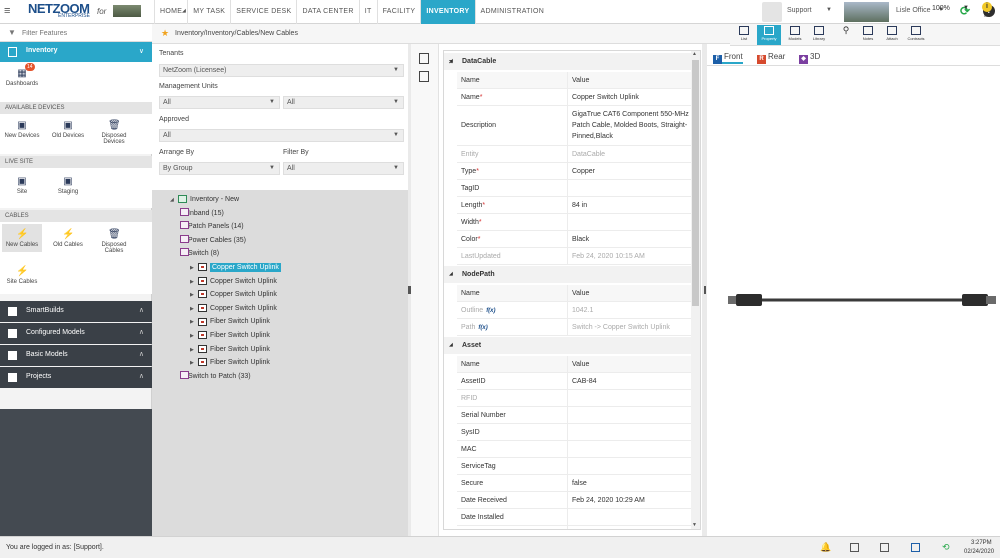 Image resolution: width=1000 pixels, height=558 pixels. Describe the element at coordinates (772, 12) in the screenshot. I see `user-avatar` at that location.